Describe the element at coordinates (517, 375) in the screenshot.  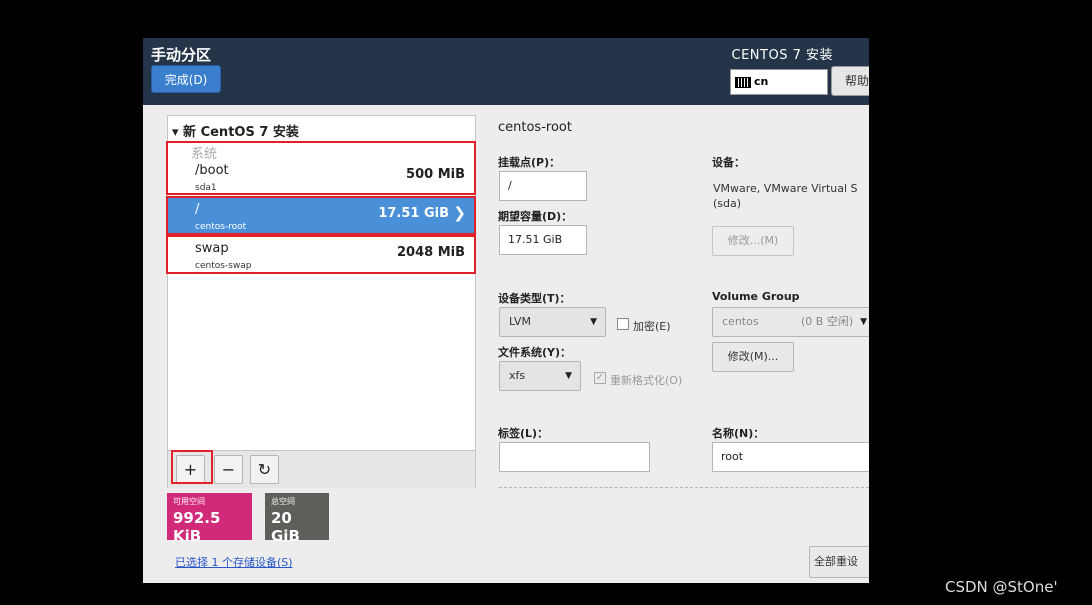
I see `filesystem-value: xfs` at that location.